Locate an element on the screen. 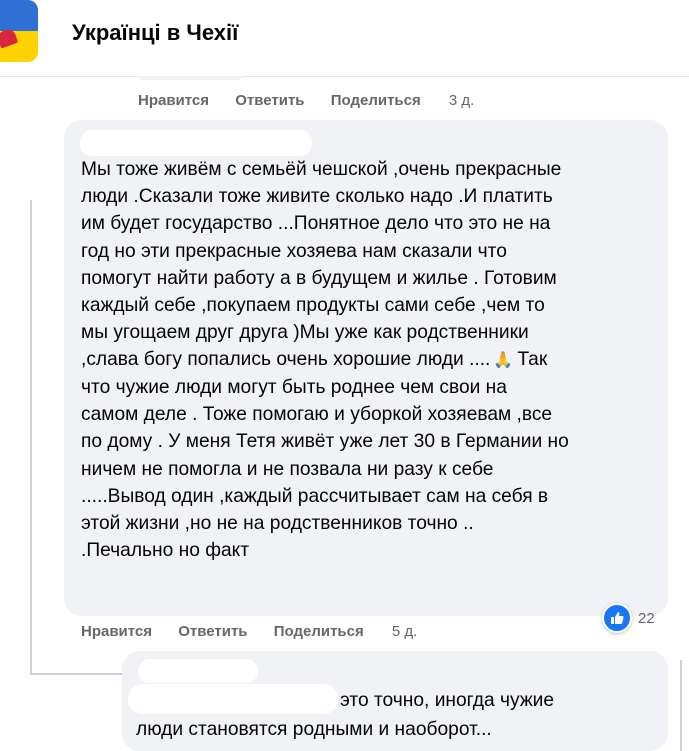 The width and height of the screenshot is (689, 751). thread-line-branch is located at coordinates (76, 674).